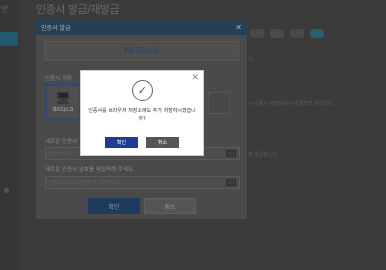  What do you see at coordinates (60, 154) in the screenshot?
I see `password-placeholder: 인증서 암호` at bounding box center [60, 154].